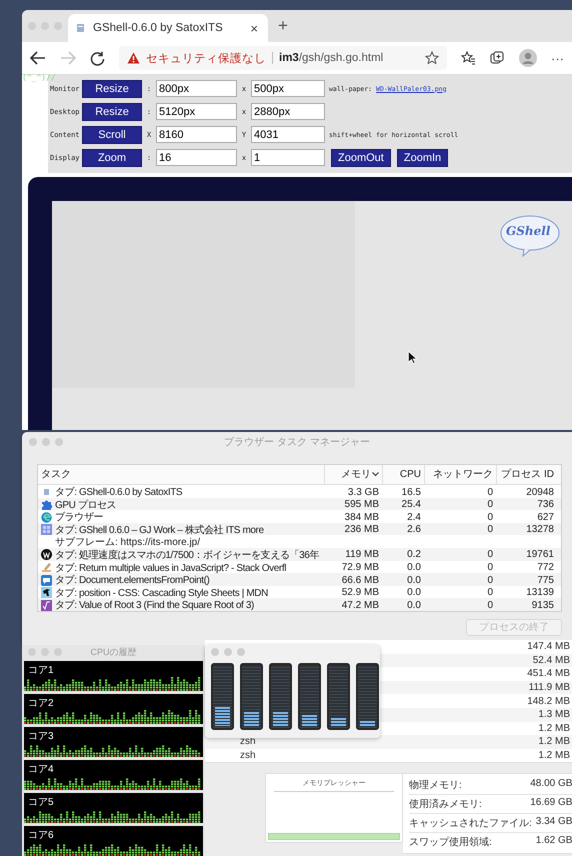 This screenshot has height=856, width=572. I want to click on action-button: Zoom, so click(112, 157).